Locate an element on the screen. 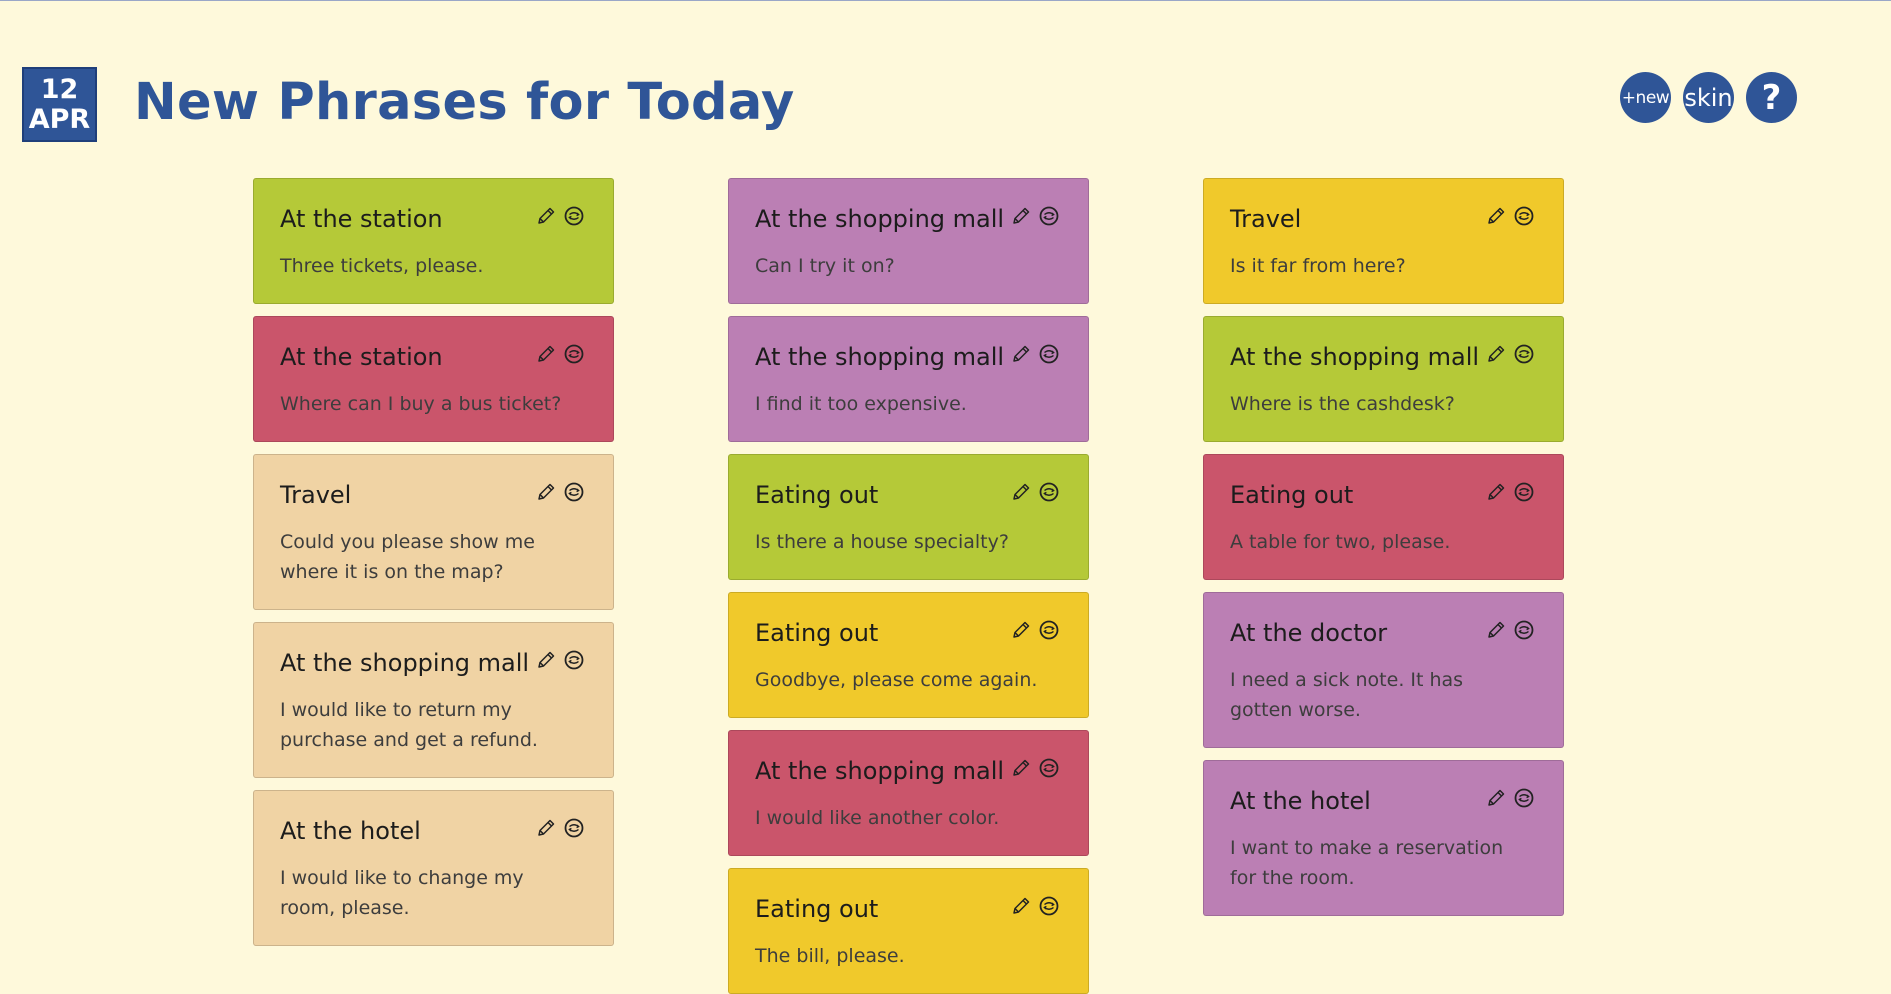 The height and width of the screenshot is (994, 1891). card-phrase: Where is the cashdesk? is located at coordinates (1342, 404).